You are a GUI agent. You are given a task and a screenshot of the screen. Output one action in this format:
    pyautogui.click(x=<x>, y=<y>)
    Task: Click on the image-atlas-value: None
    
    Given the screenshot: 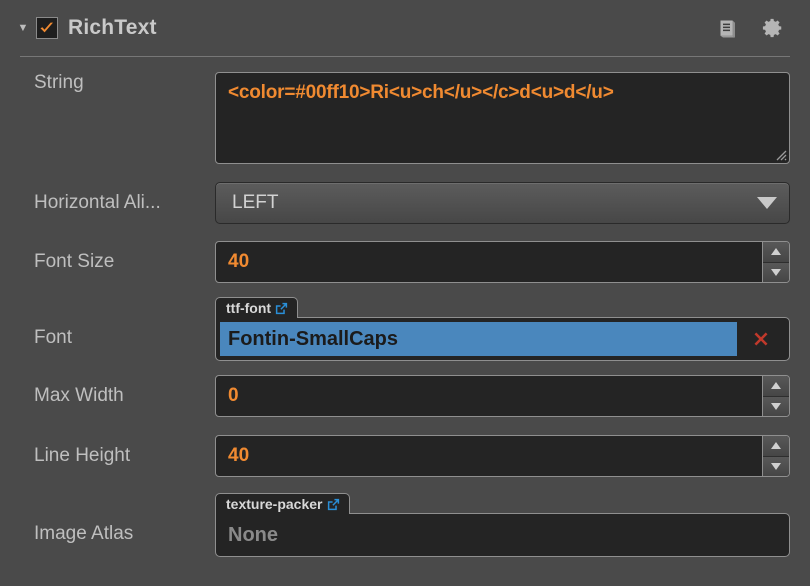 What is the action you would take?
    pyautogui.click(x=502, y=535)
    